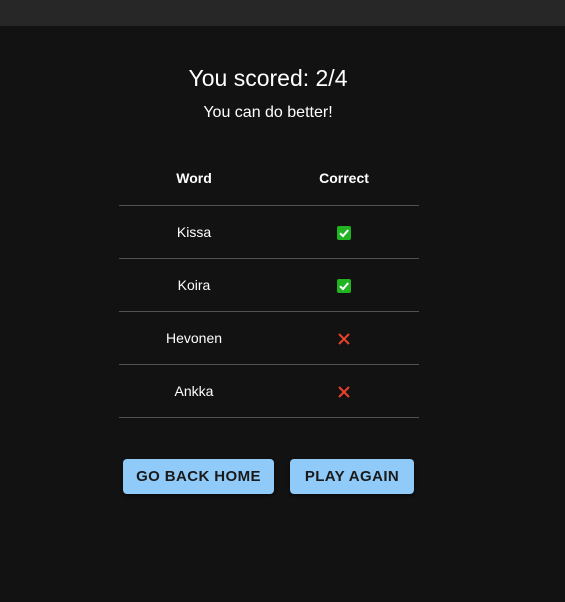  I want to click on word-cell: Hevonen, so click(194, 338).